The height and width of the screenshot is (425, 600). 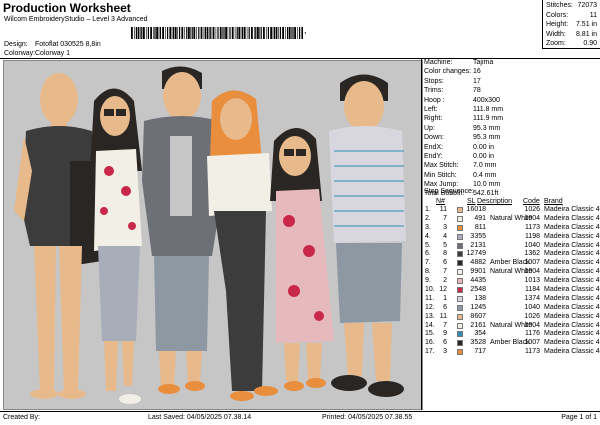 What do you see at coordinates (429, 128) in the screenshot?
I see `info-key: Up:` at bounding box center [429, 128].